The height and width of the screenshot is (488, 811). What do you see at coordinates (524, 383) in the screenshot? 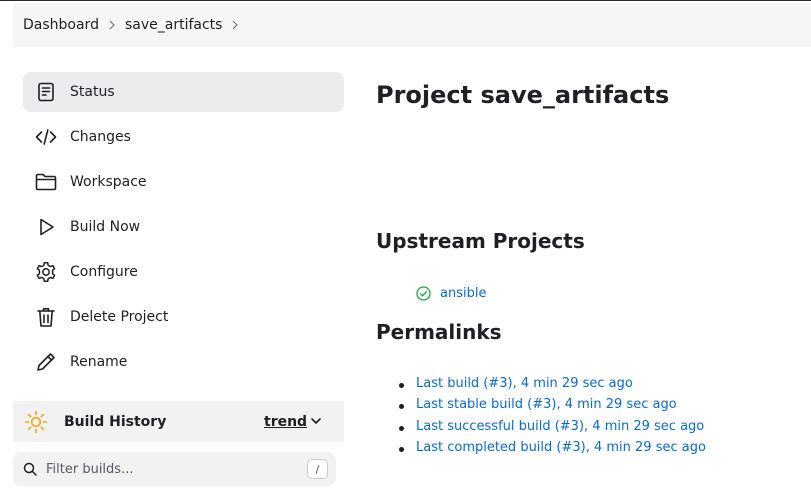
I see `permalink-last-build: Last build (#3), 4 min 29 sec ago` at bounding box center [524, 383].